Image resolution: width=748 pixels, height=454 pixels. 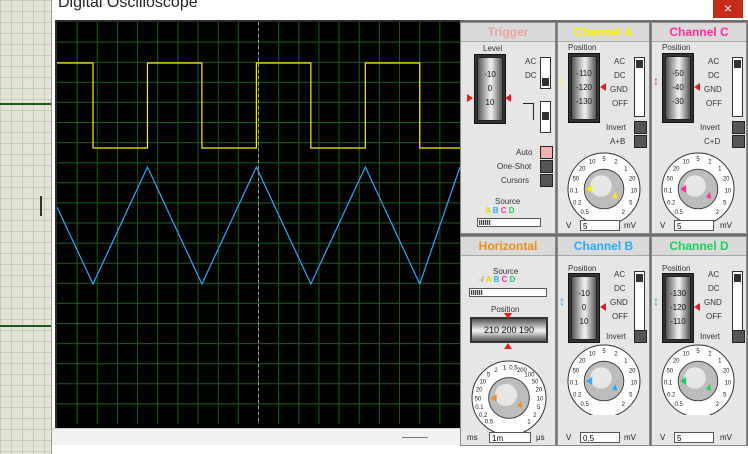 What do you see at coordinates (663, 225) in the screenshot?
I see `channel-c-unit-left: V` at bounding box center [663, 225].